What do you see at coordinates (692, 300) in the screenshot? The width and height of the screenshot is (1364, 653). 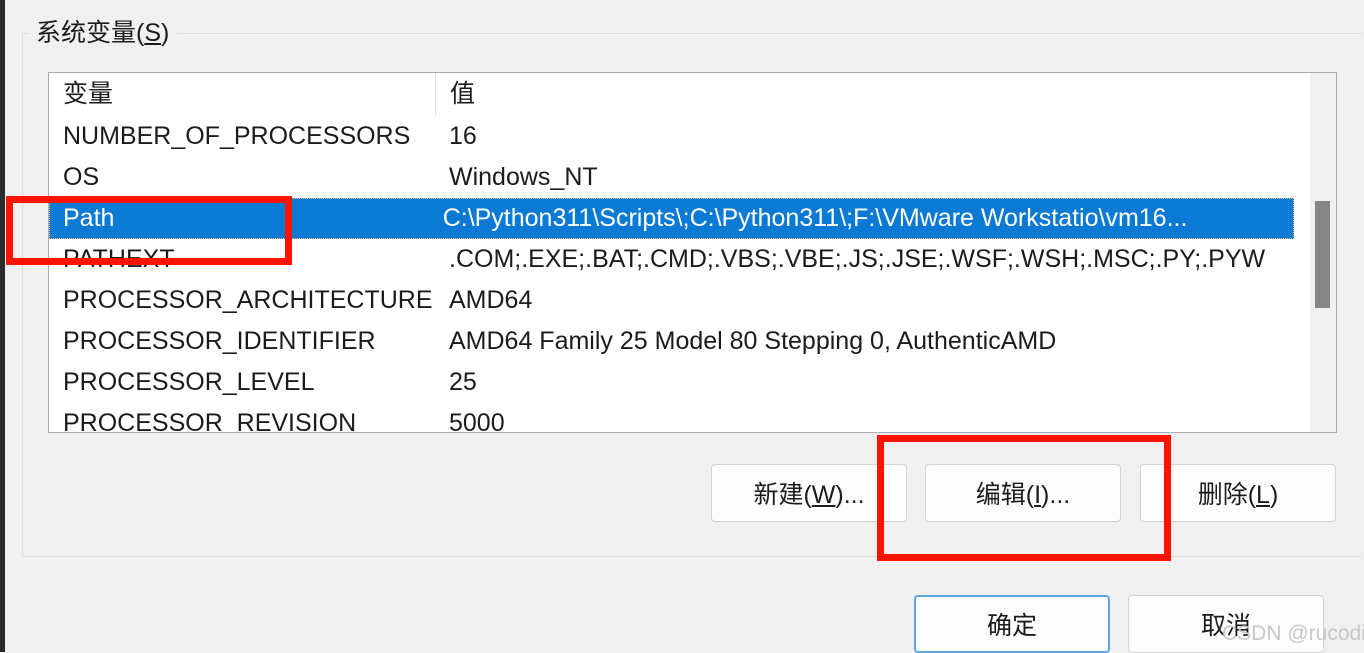 I see `table-row: PROCESSOR_ARCHITECTURE AMD64` at bounding box center [692, 300].